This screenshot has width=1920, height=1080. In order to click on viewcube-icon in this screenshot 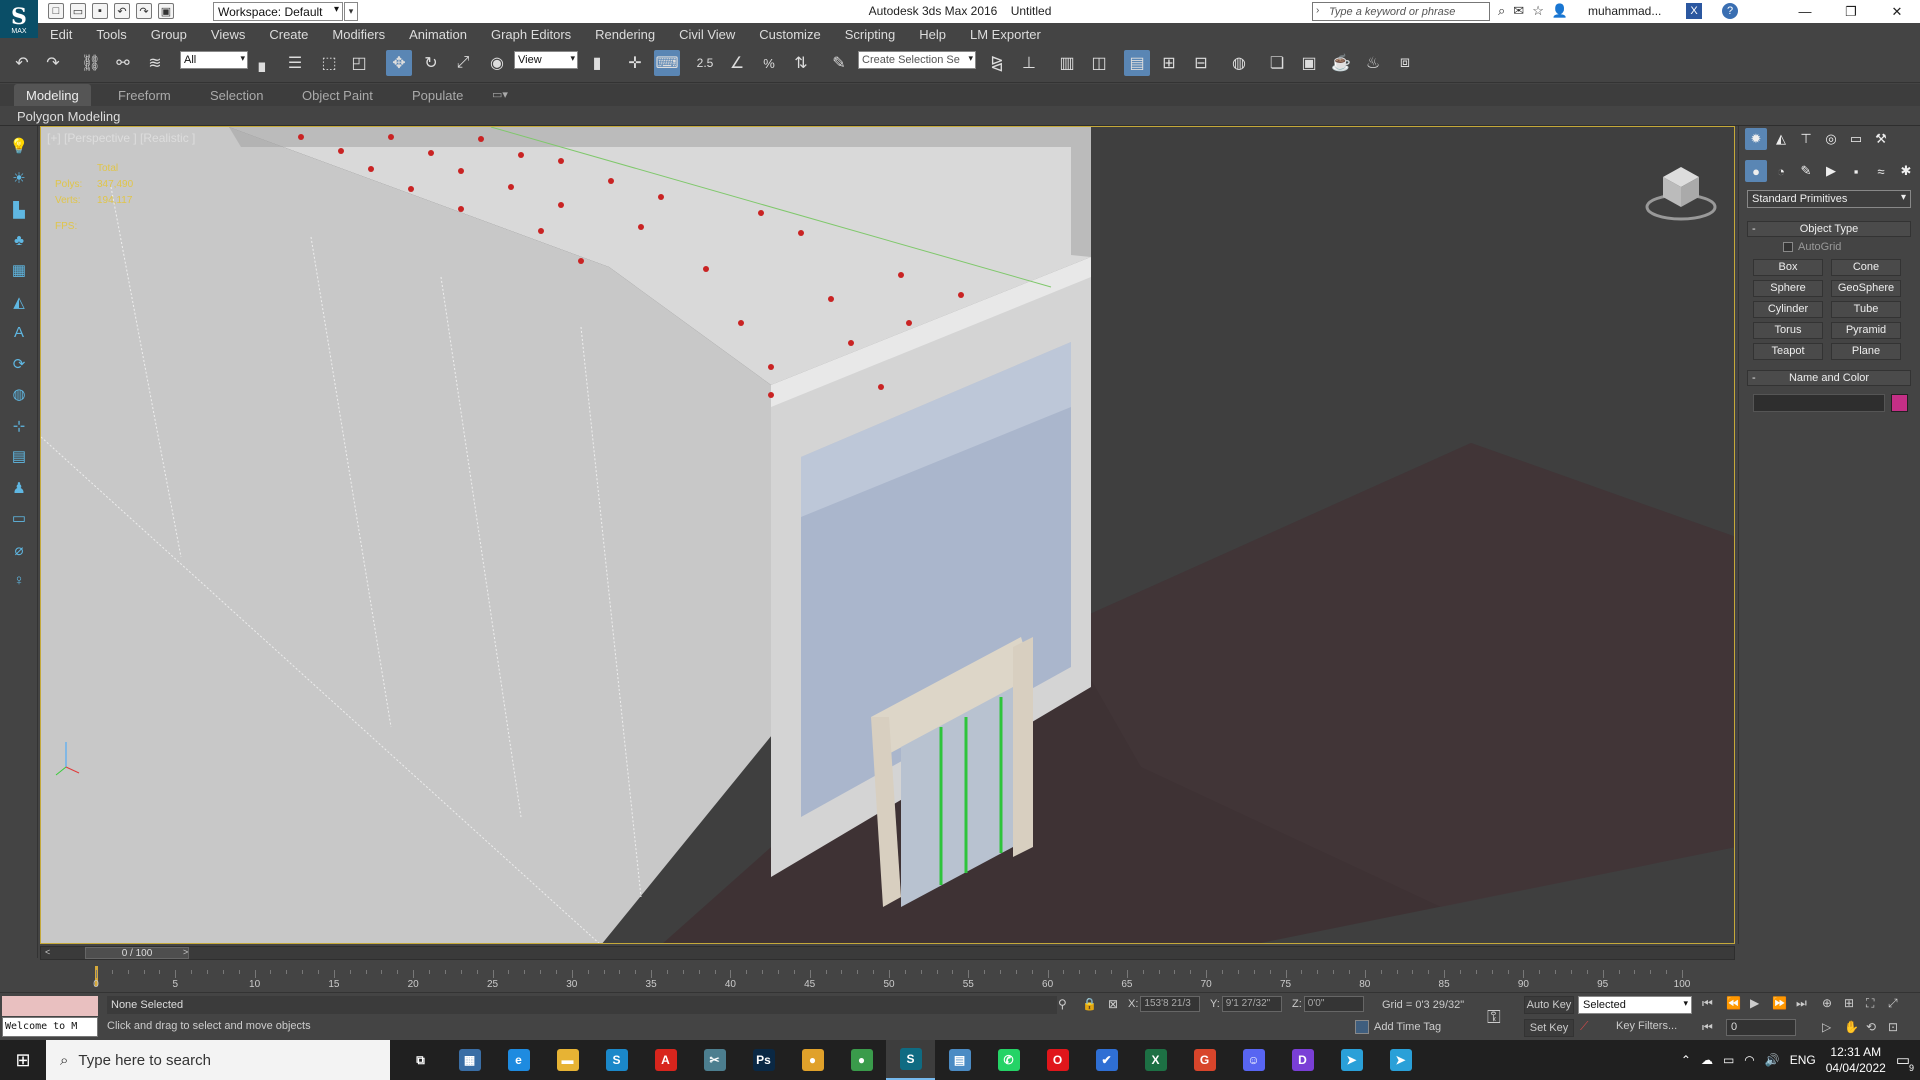, I will do `click(1681, 190)`.